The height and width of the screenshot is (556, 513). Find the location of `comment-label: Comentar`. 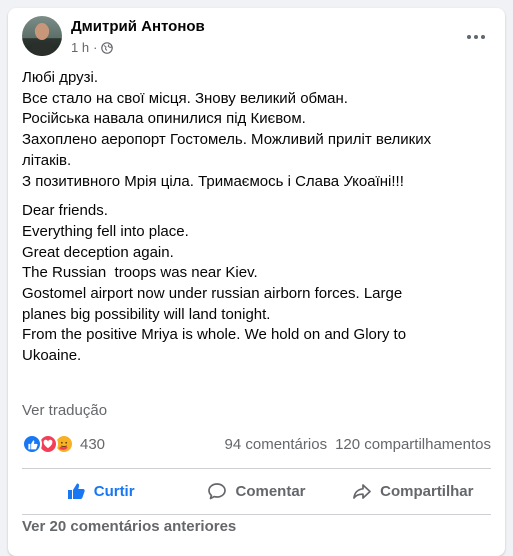

comment-label: Comentar is located at coordinates (270, 491).